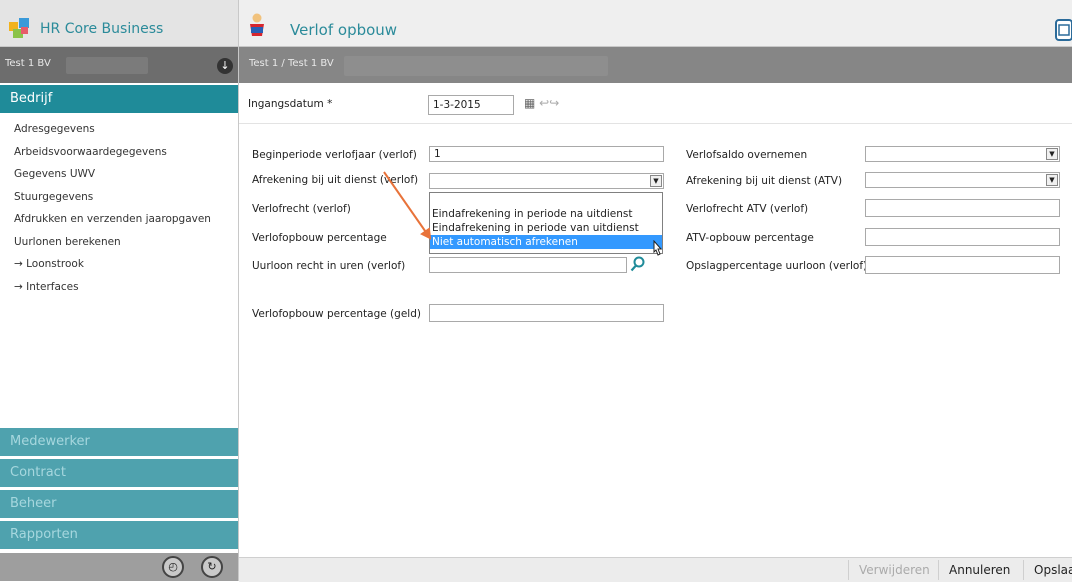 The image size is (1072, 582). Describe the element at coordinates (336, 314) in the screenshot. I see `opbouw-pct-geld-label: Verlofopbouw percentage (geld)` at that location.